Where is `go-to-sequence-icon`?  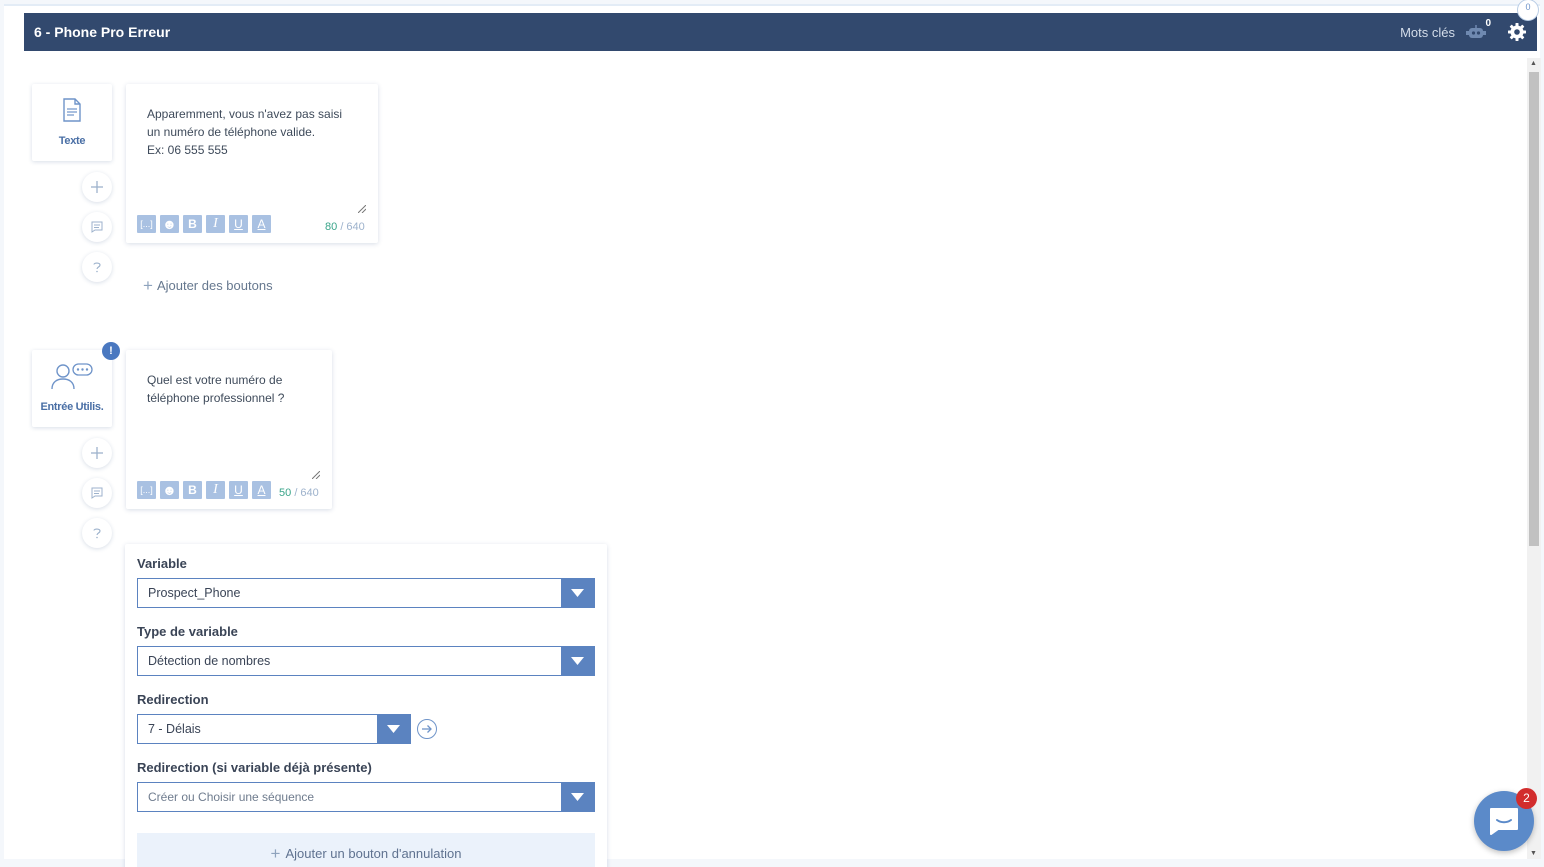
go-to-sequence-icon is located at coordinates (427, 729).